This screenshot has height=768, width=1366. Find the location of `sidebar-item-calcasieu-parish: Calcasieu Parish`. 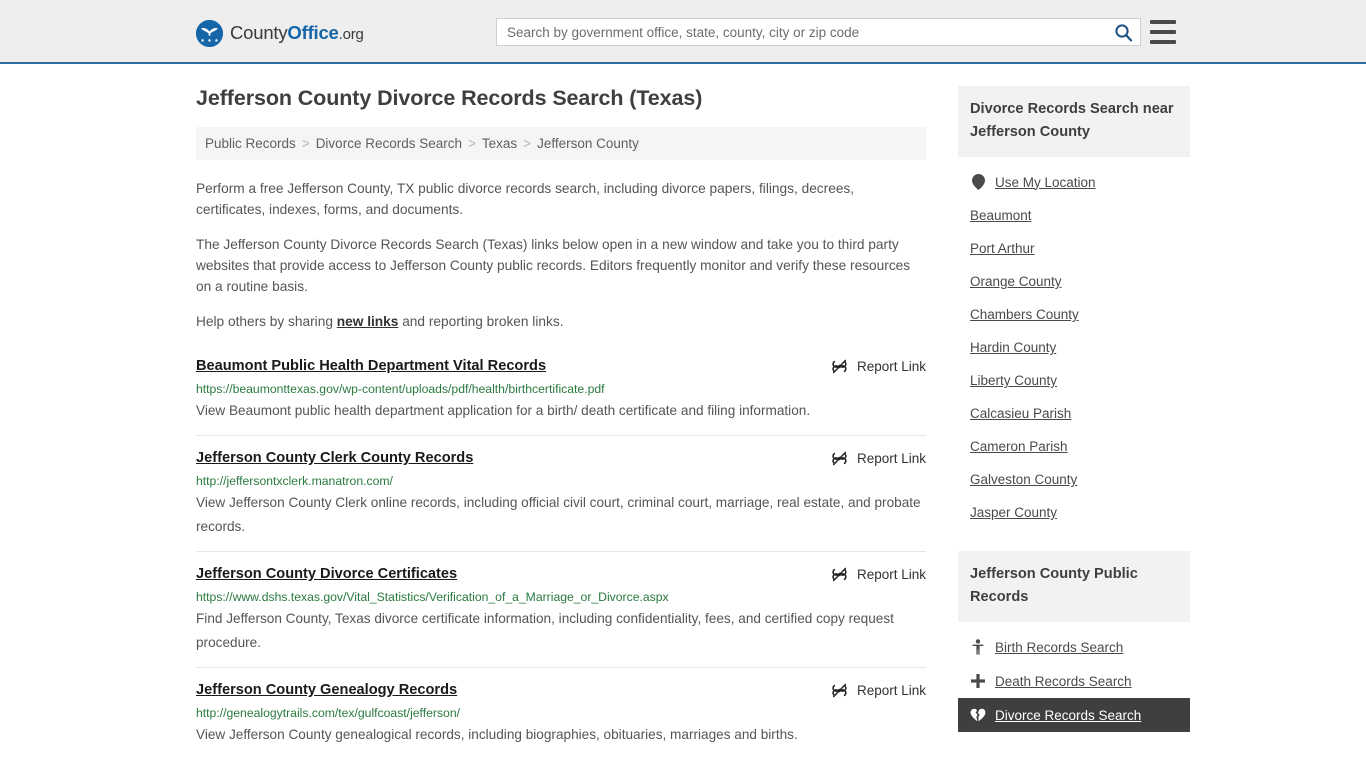

sidebar-item-calcasieu-parish: Calcasieu Parish is located at coordinates (1074, 413).